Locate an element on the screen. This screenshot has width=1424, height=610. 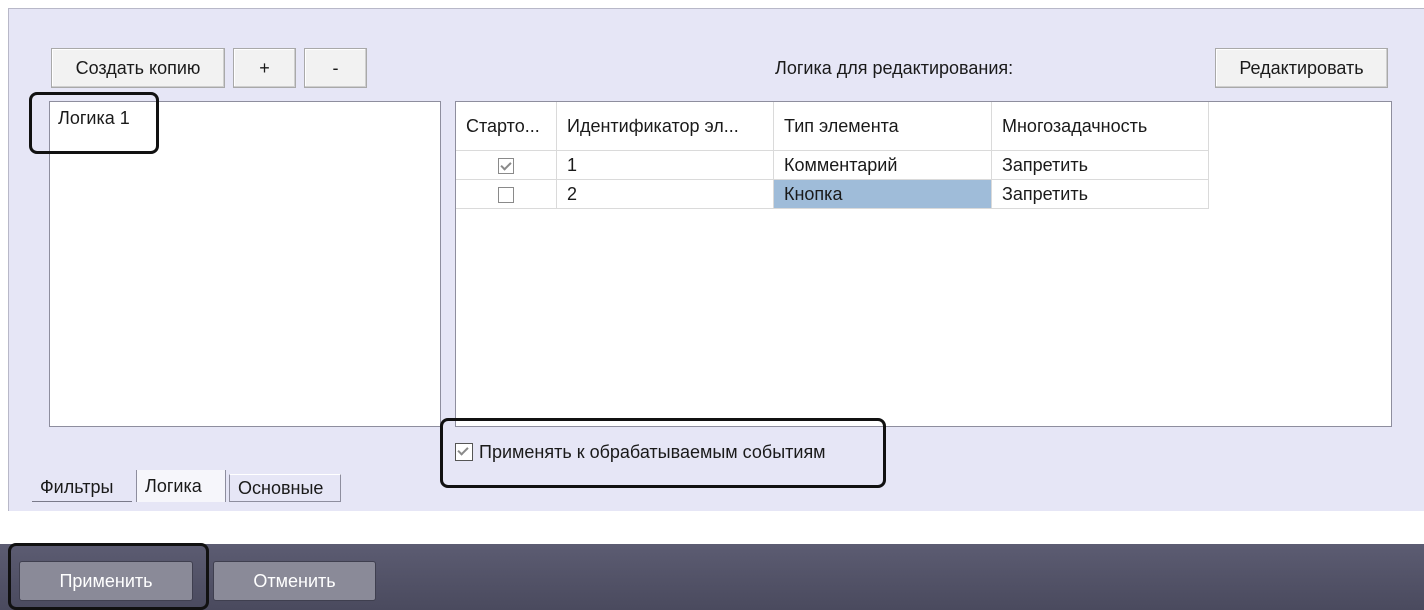
table-row: 1 Комментарий Запретить is located at coordinates (832, 165).